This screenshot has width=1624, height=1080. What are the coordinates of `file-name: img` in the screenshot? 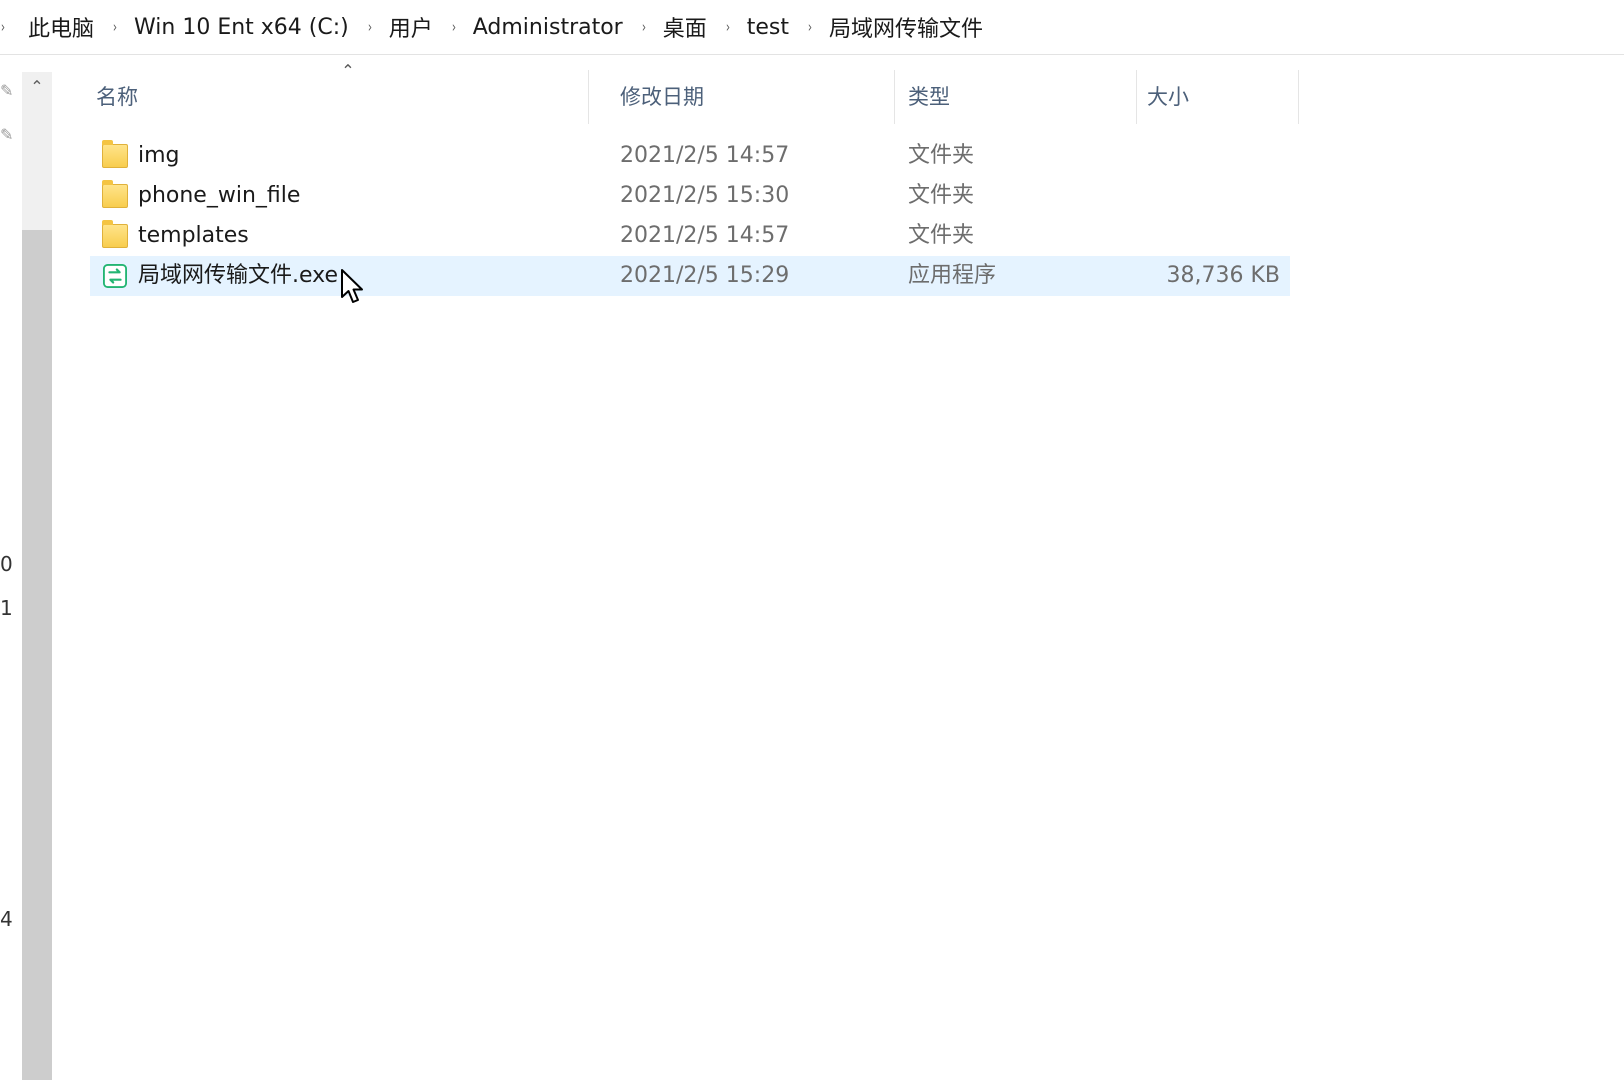 It's located at (159, 156).